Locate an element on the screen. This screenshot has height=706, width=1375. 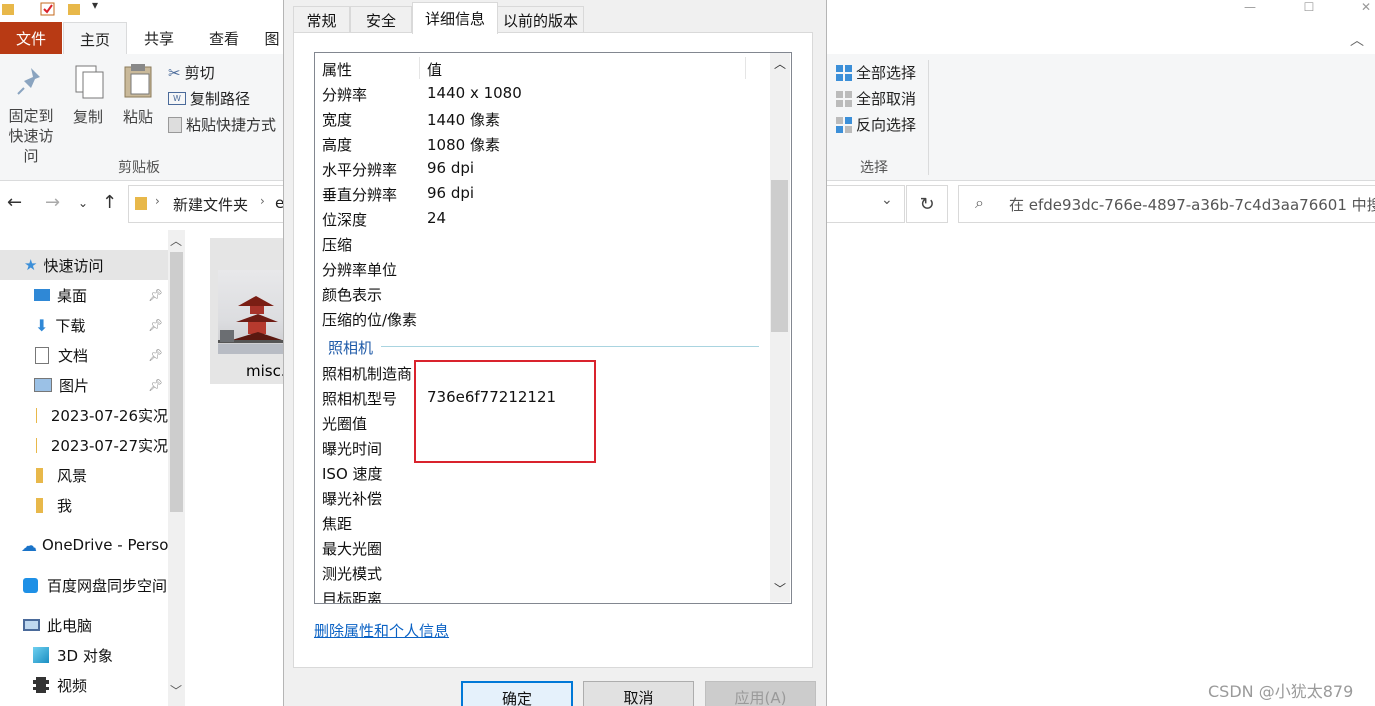
pin-quick-access-button: 固定到 快速访问 is located at coordinates (31, 136).